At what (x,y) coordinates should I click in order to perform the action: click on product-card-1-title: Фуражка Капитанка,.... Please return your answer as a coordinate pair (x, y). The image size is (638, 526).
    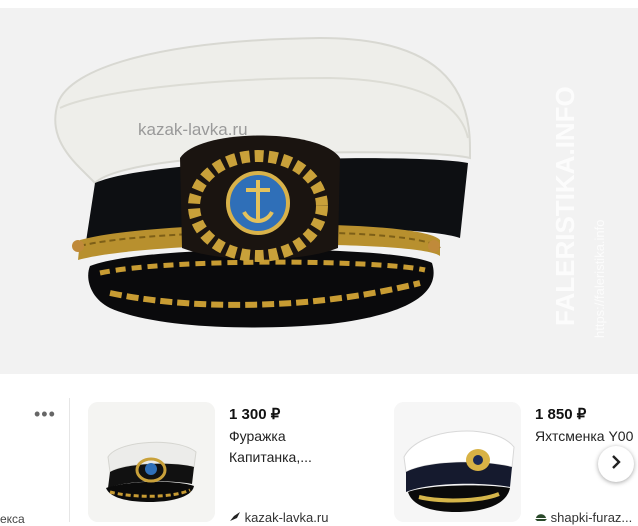
    Looking at the image, I should click on (270, 447).